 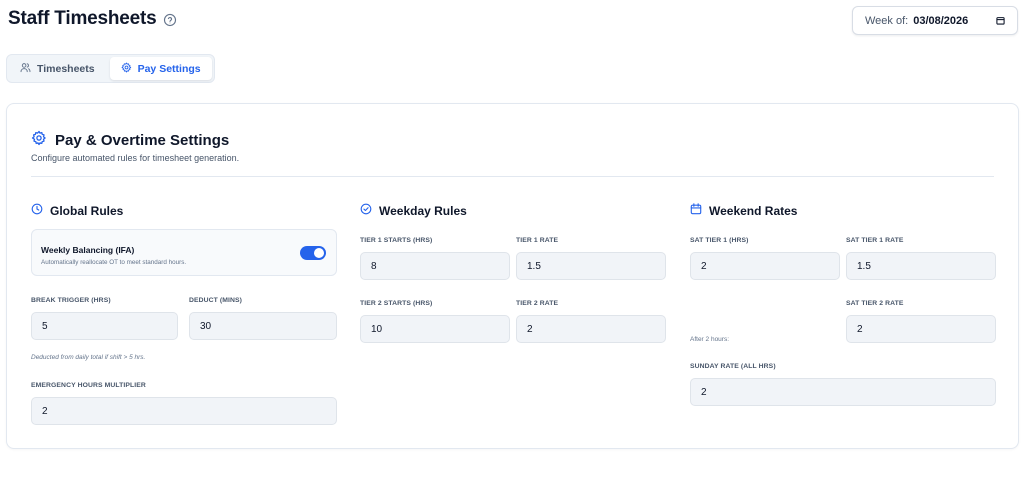 I want to click on tier2-rate-label: Tier 2 Rate, so click(x=537, y=303).